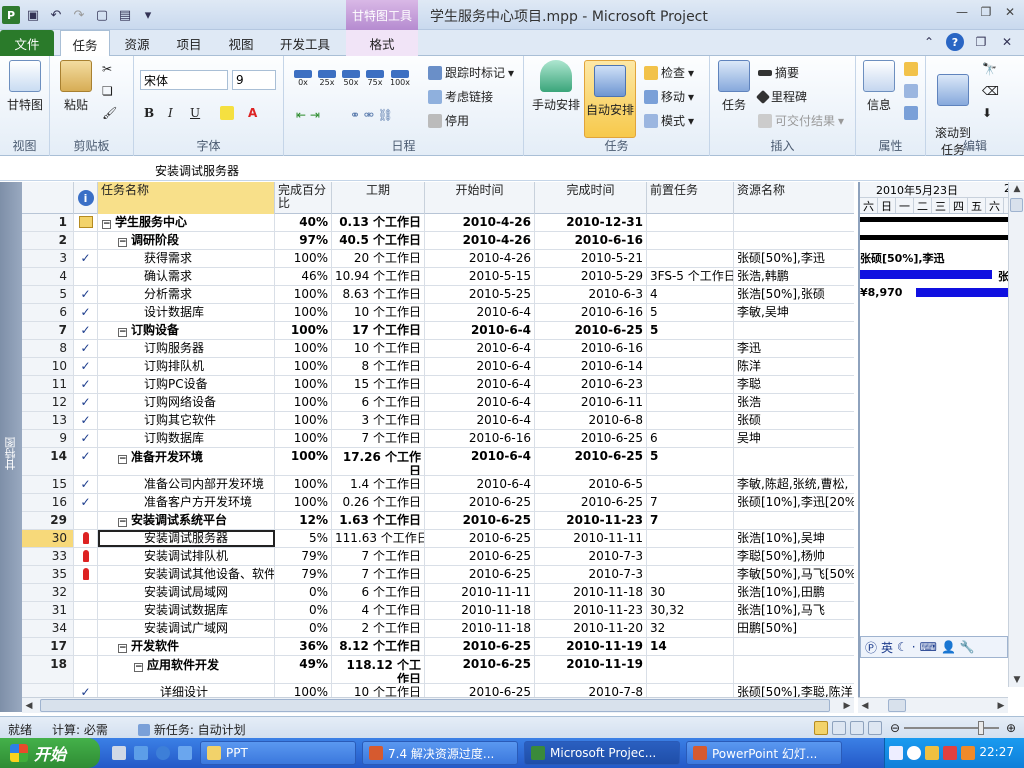  Describe the element at coordinates (435, 705) in the screenshot. I see `scroll-thumb` at that location.